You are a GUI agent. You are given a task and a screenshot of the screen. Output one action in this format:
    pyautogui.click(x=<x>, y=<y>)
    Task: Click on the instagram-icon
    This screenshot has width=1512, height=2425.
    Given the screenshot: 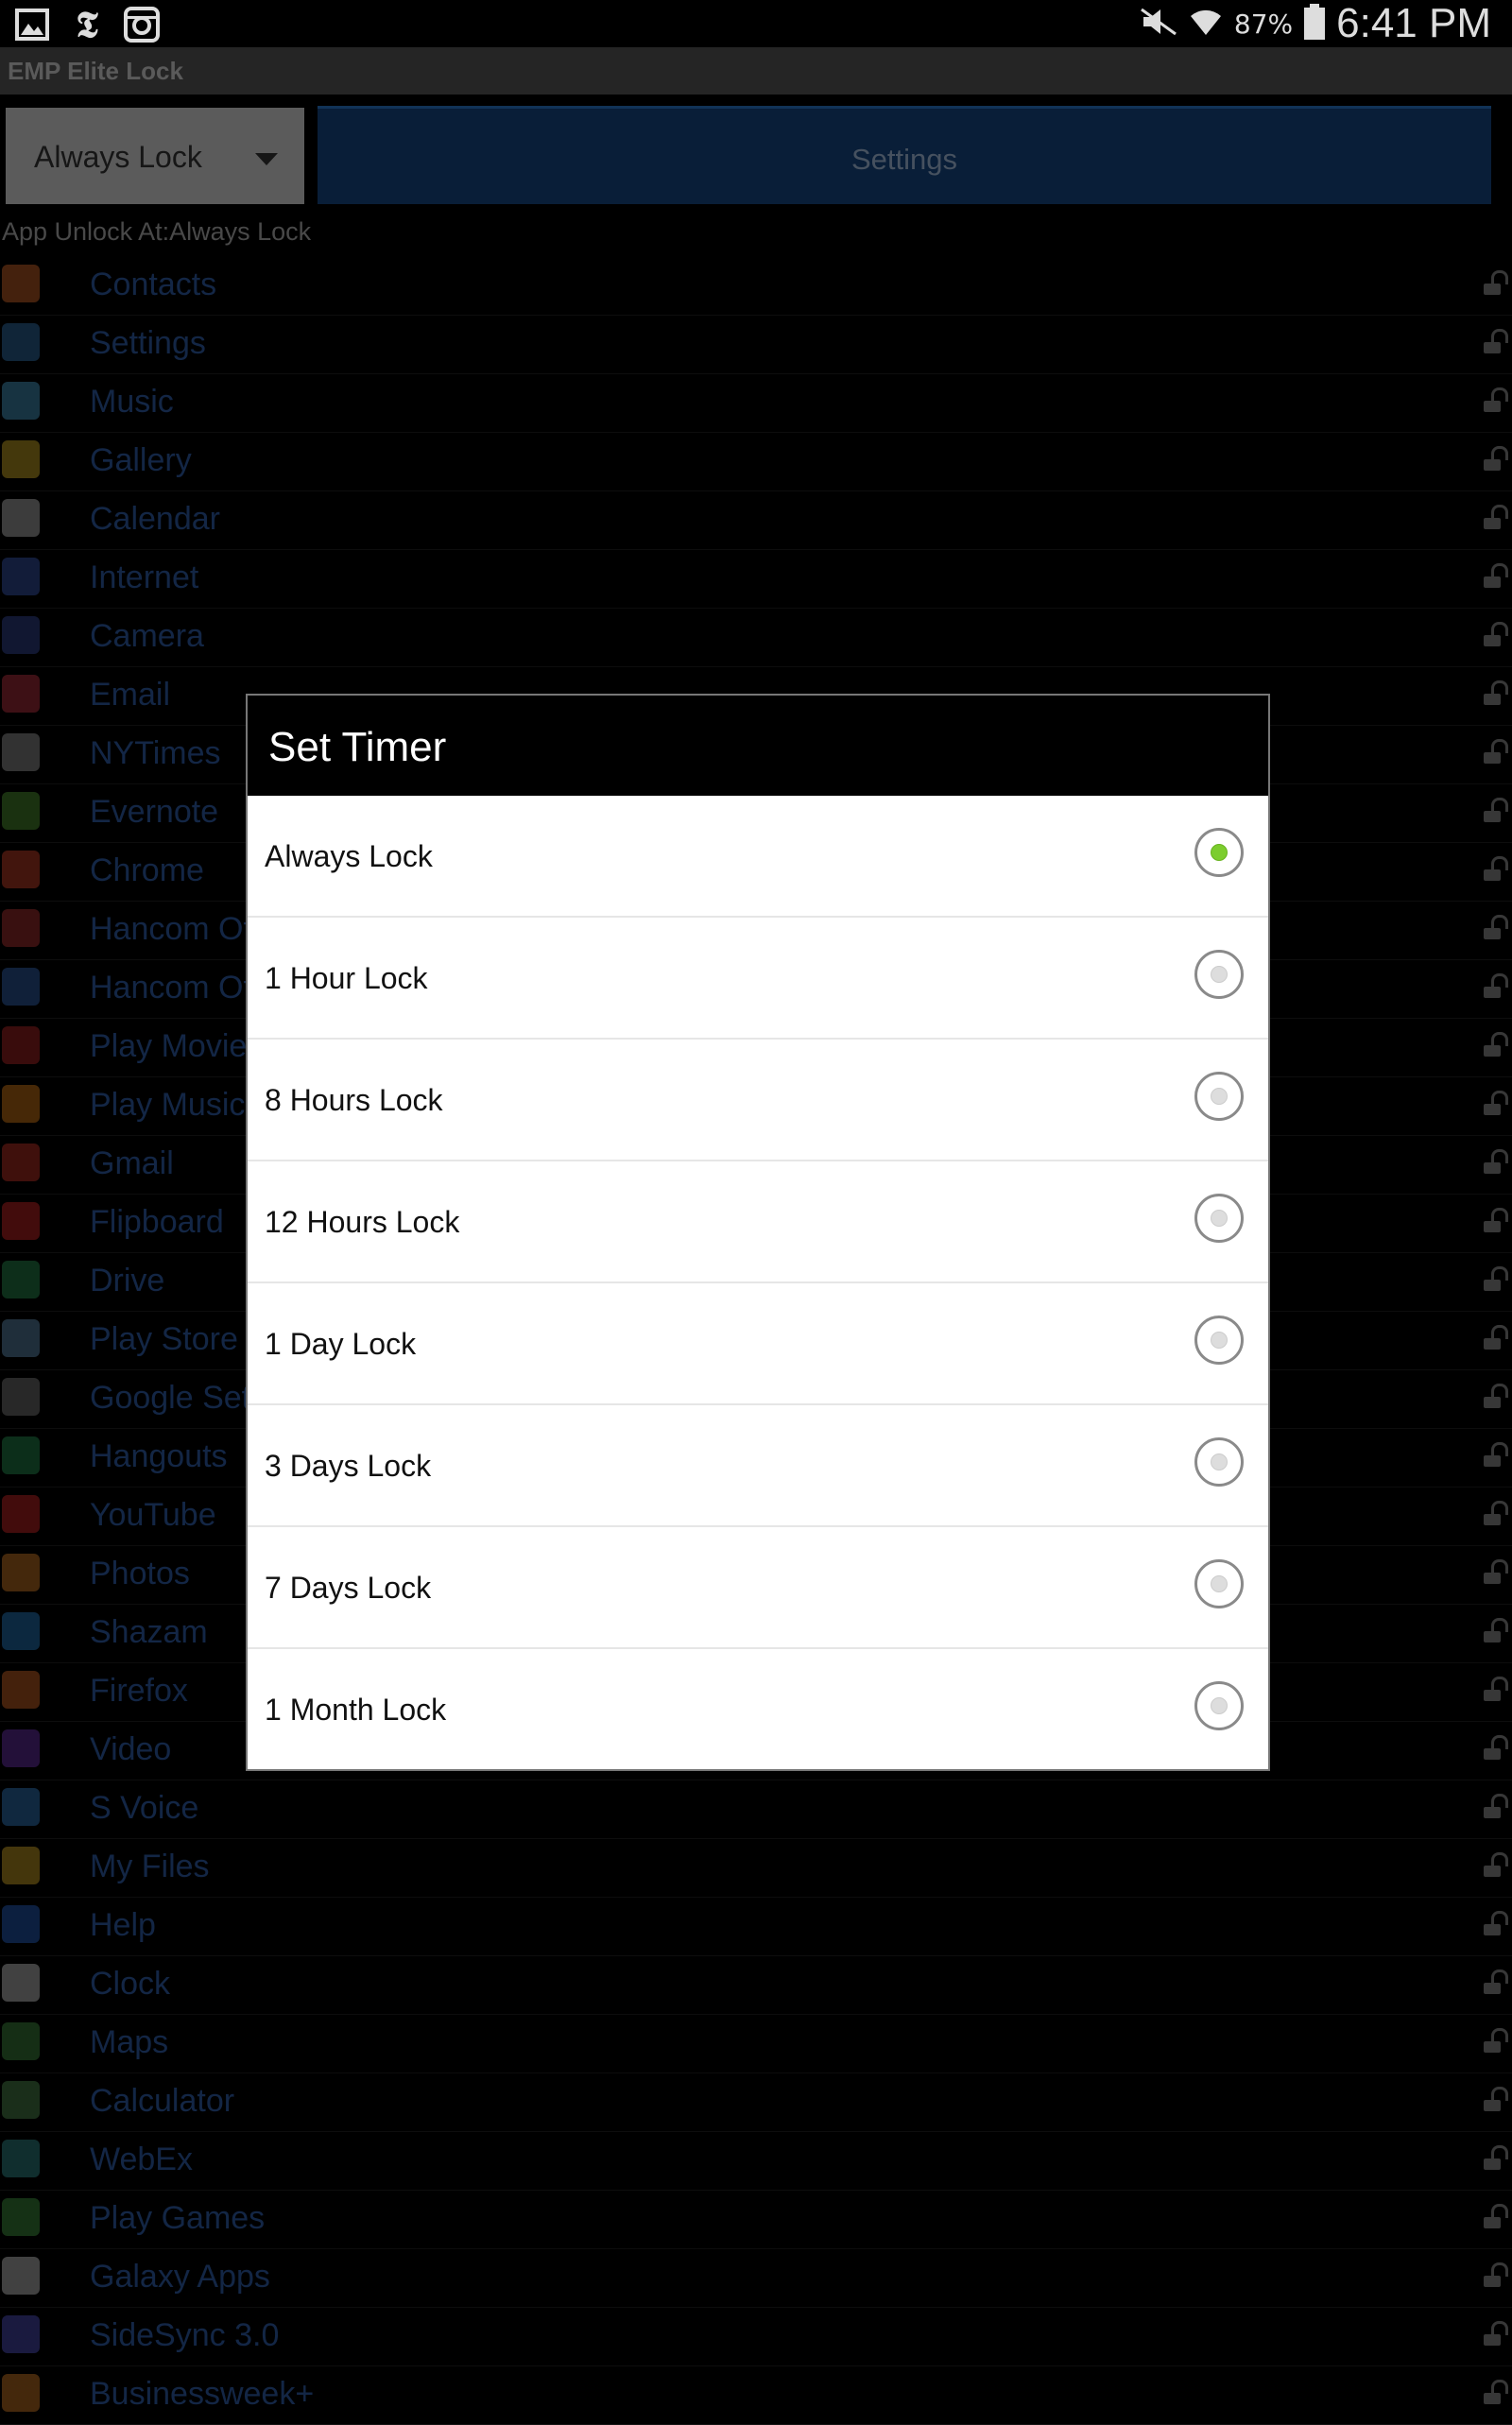 What is the action you would take?
    pyautogui.click(x=142, y=25)
    